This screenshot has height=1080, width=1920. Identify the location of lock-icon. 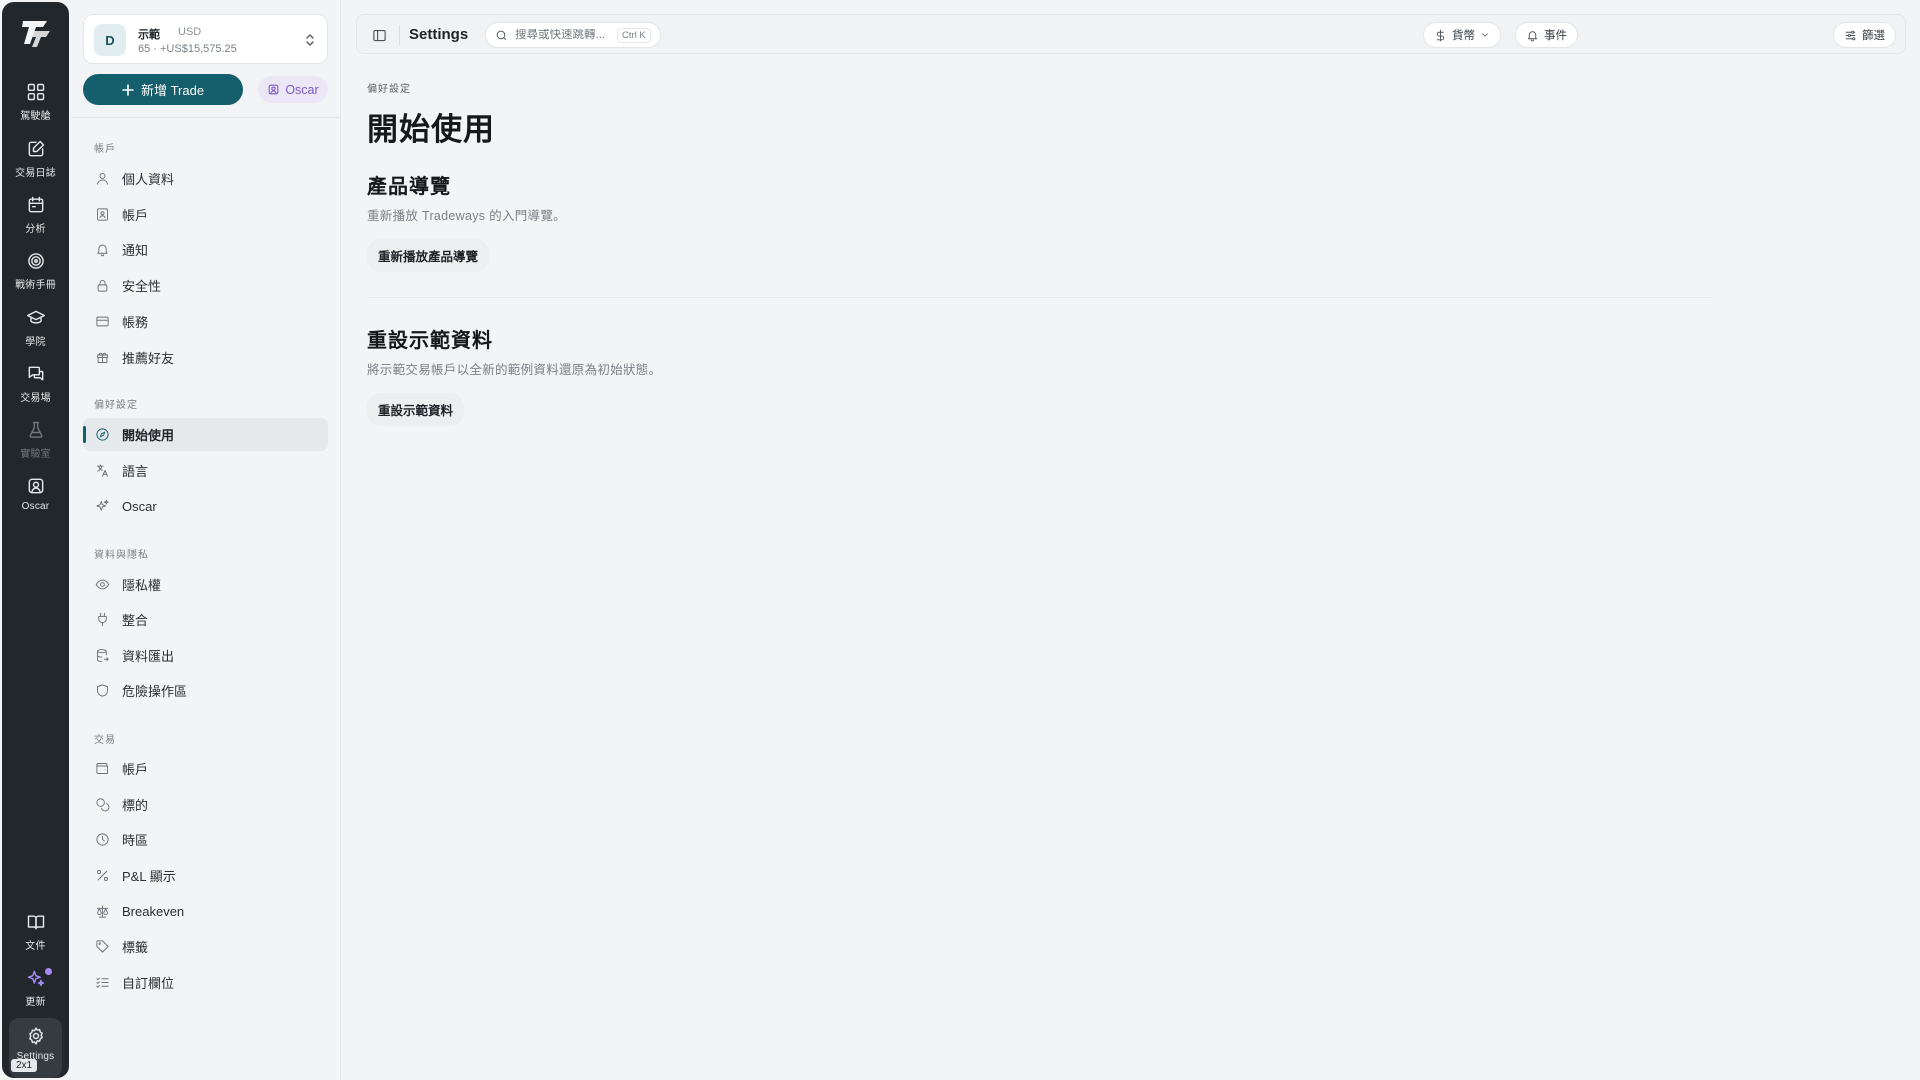
(102, 286).